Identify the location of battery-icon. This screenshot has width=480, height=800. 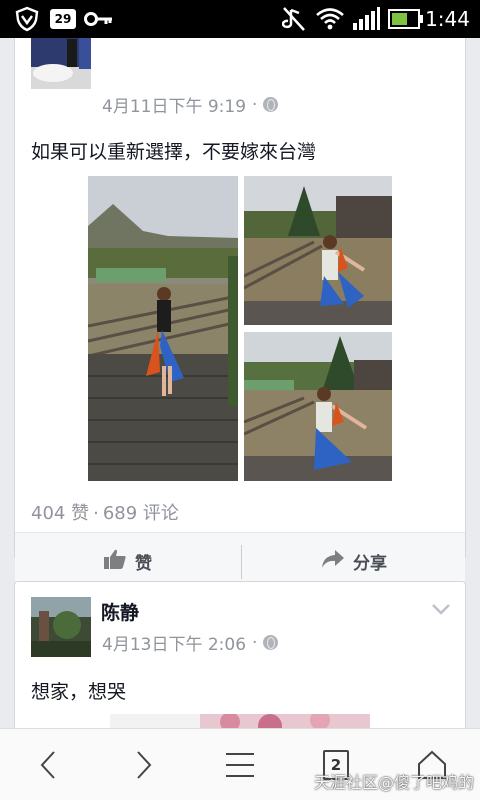
(406, 19).